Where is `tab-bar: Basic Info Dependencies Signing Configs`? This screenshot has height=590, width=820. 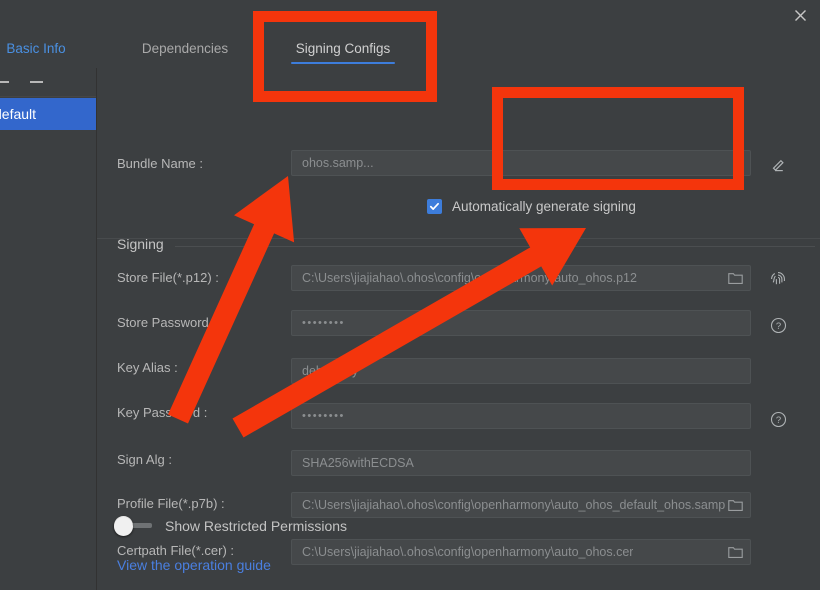
tab-bar: Basic Info Dependencies Signing Configs is located at coordinates (410, 48).